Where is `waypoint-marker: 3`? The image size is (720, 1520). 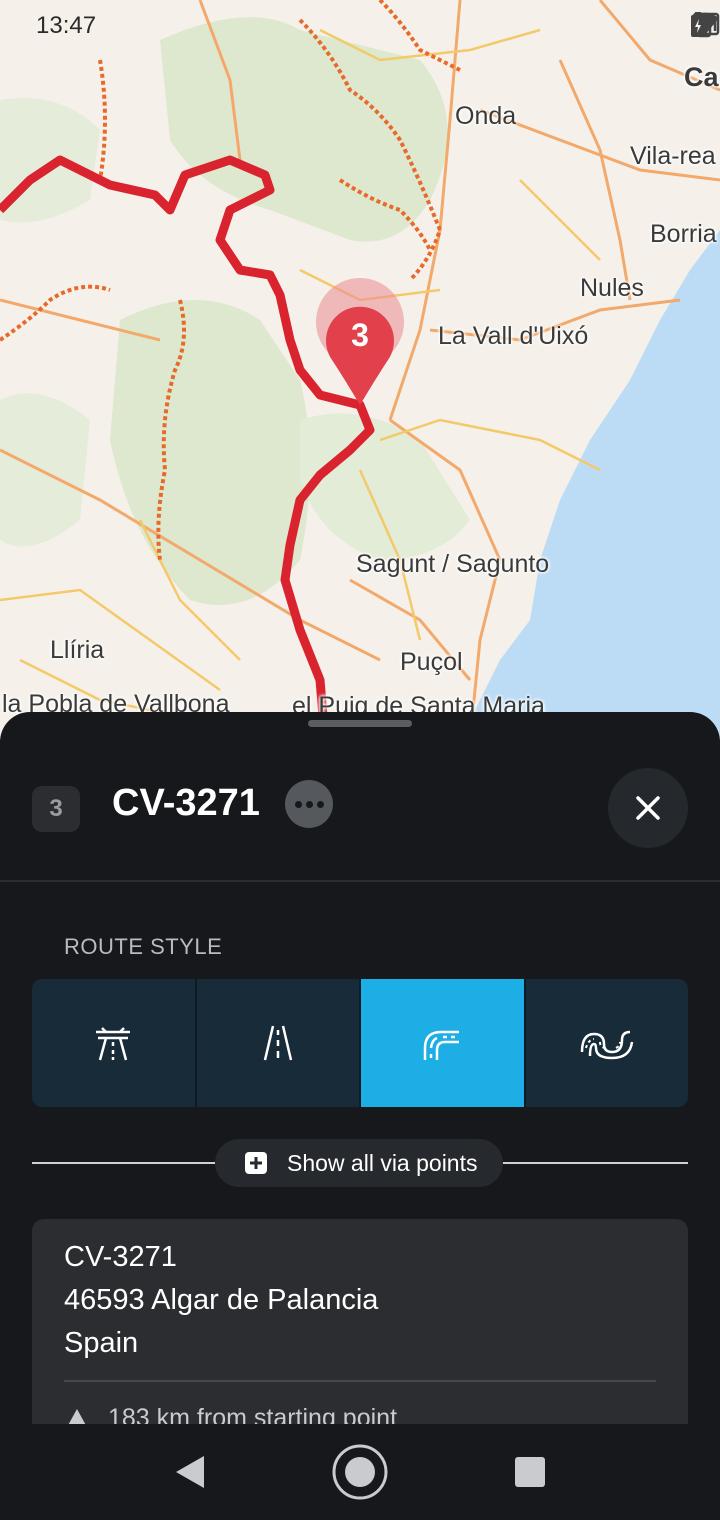 waypoint-marker: 3 is located at coordinates (360, 341).